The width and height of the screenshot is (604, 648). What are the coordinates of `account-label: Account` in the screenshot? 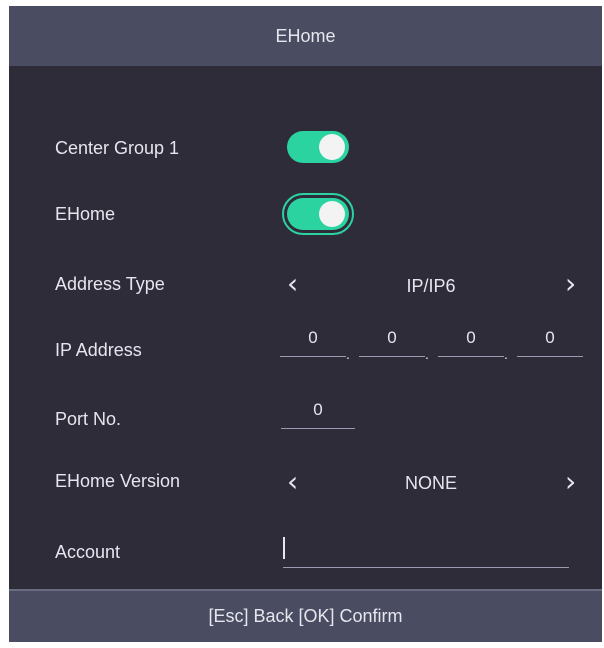 It's located at (88, 552).